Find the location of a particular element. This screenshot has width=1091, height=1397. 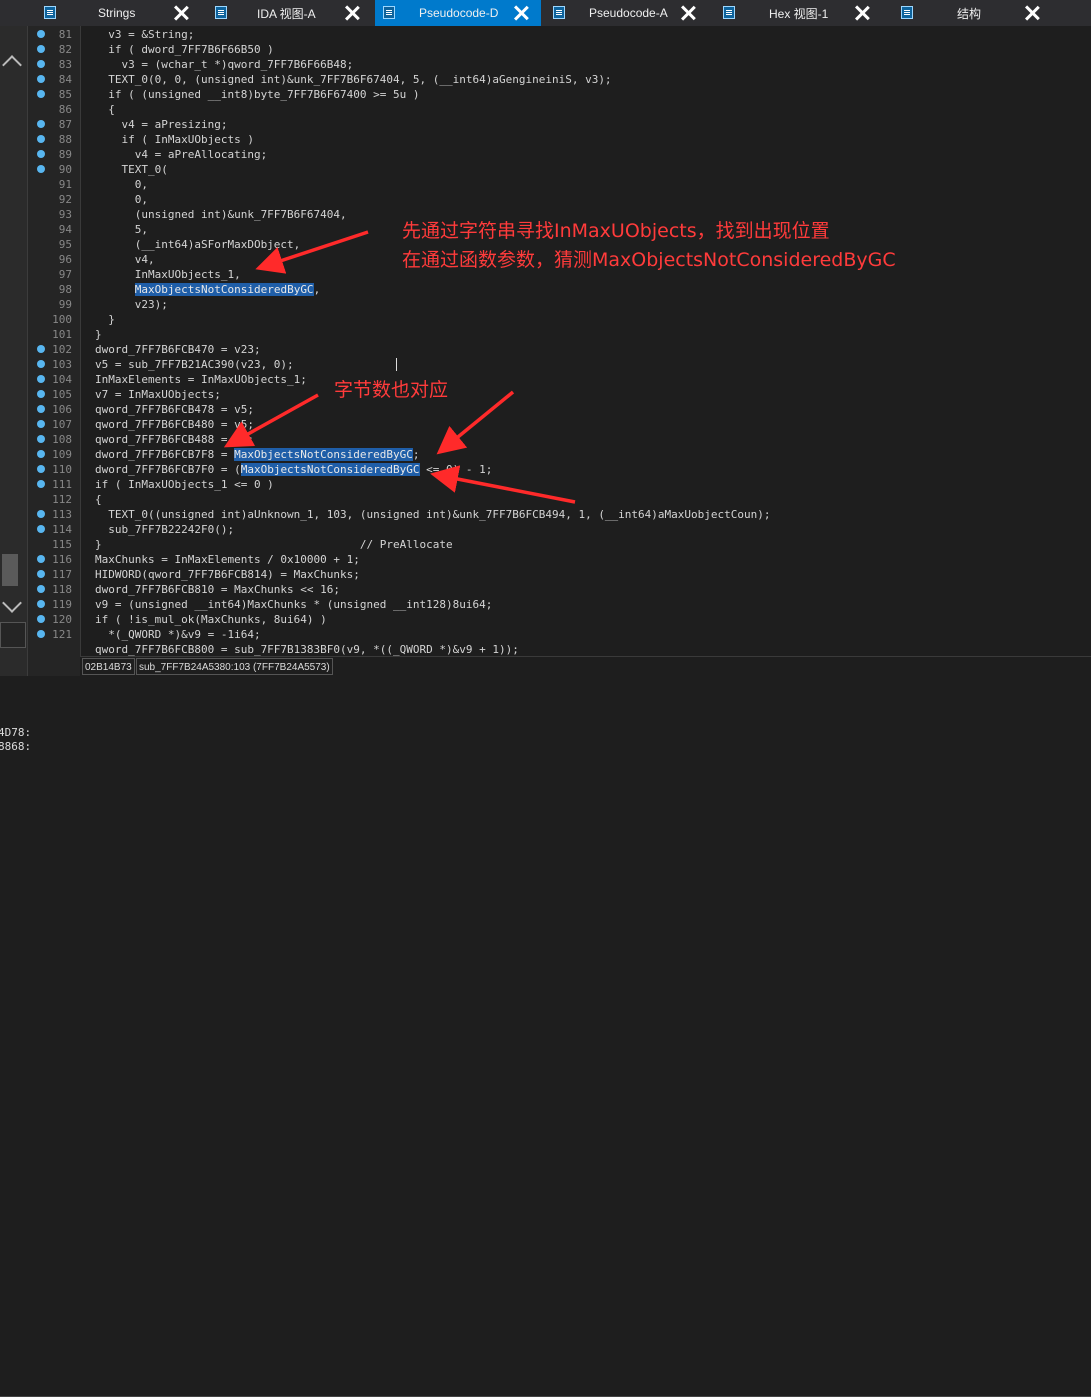

tab-4: Pseudocode-A is located at coordinates (626, 13).